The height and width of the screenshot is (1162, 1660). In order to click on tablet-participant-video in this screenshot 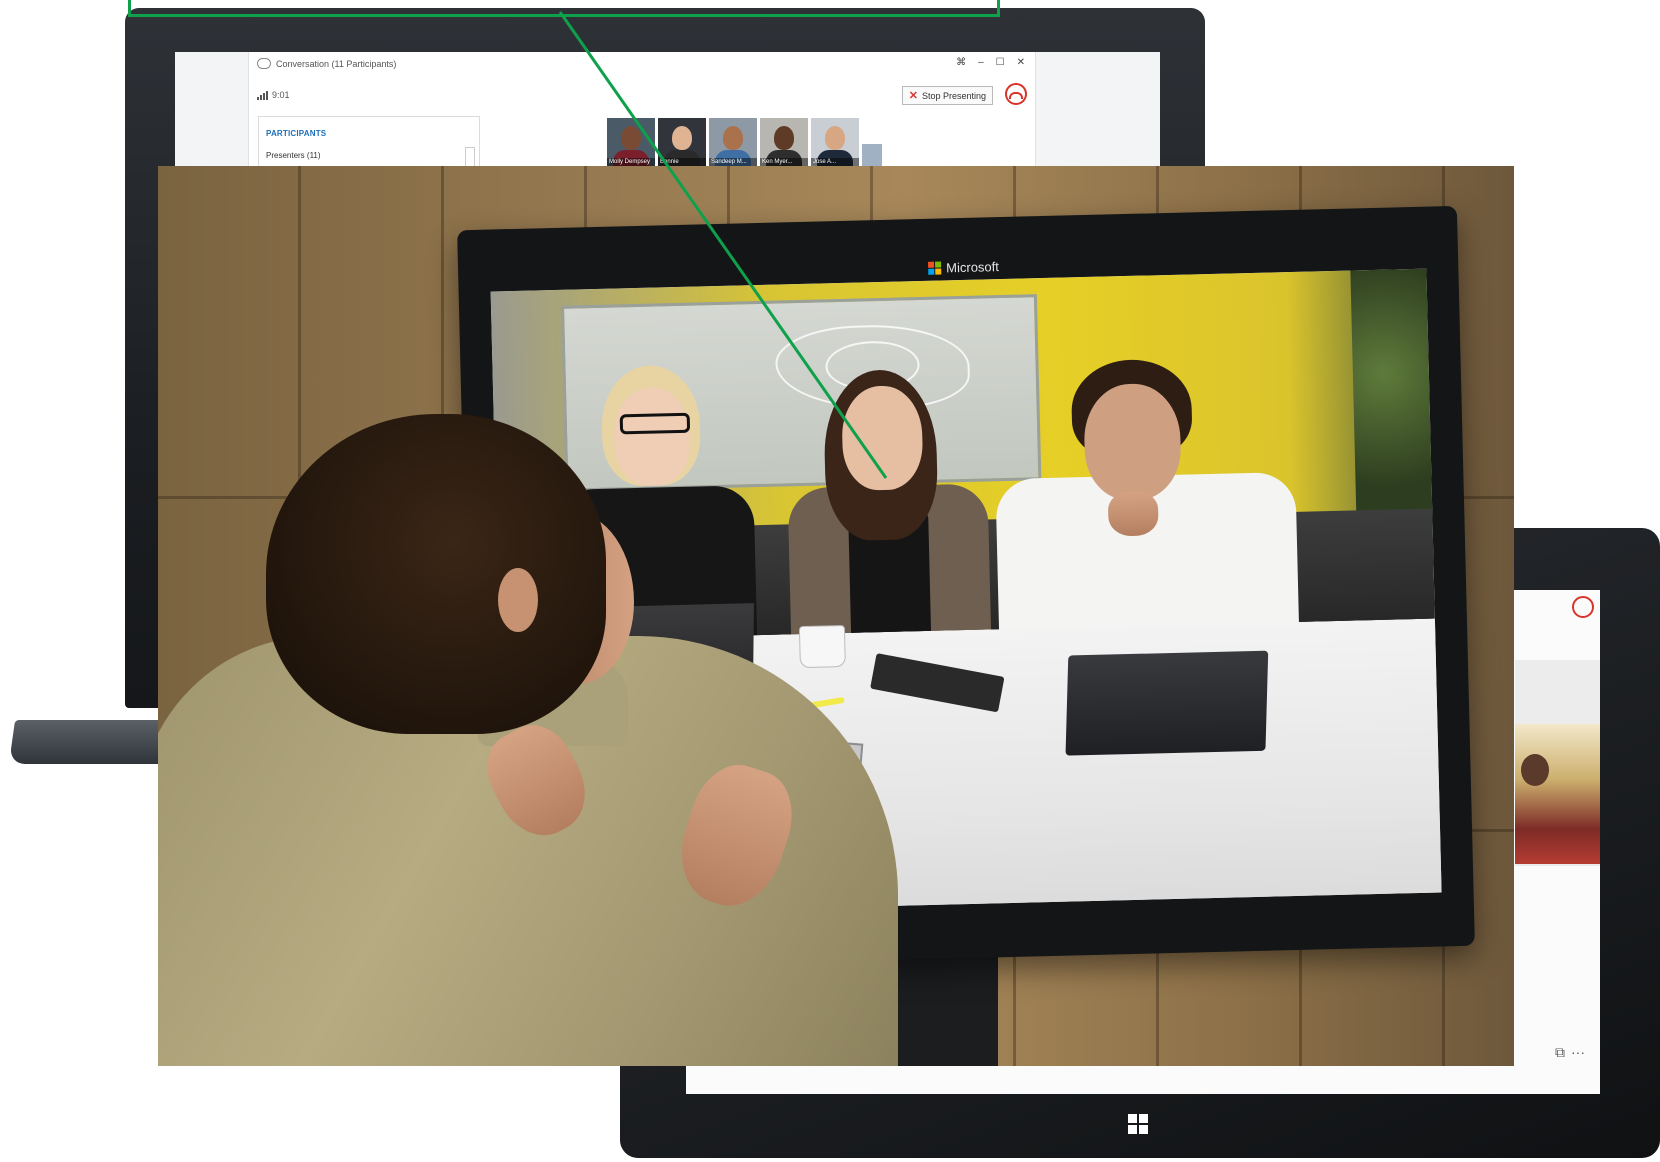, I will do `click(1557, 794)`.